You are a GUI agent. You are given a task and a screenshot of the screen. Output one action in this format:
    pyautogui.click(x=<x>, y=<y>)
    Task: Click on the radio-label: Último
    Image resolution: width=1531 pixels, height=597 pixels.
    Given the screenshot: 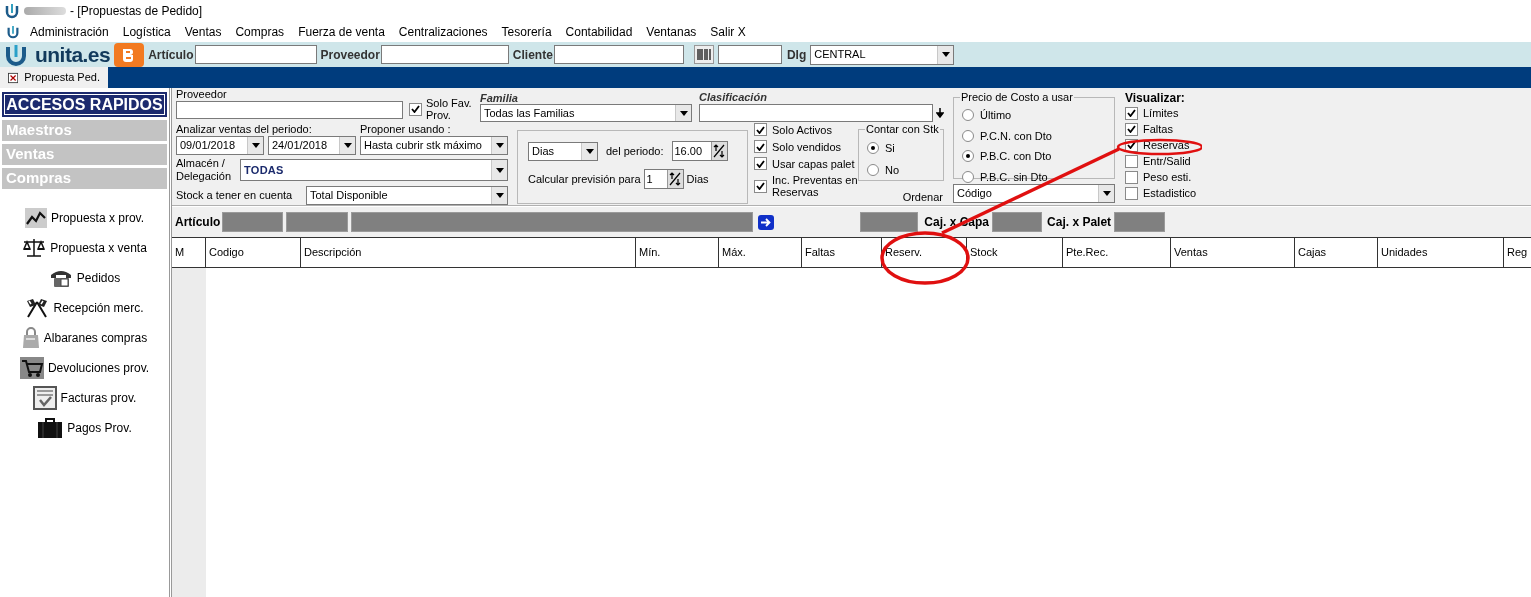 What is the action you would take?
    pyautogui.click(x=996, y=115)
    